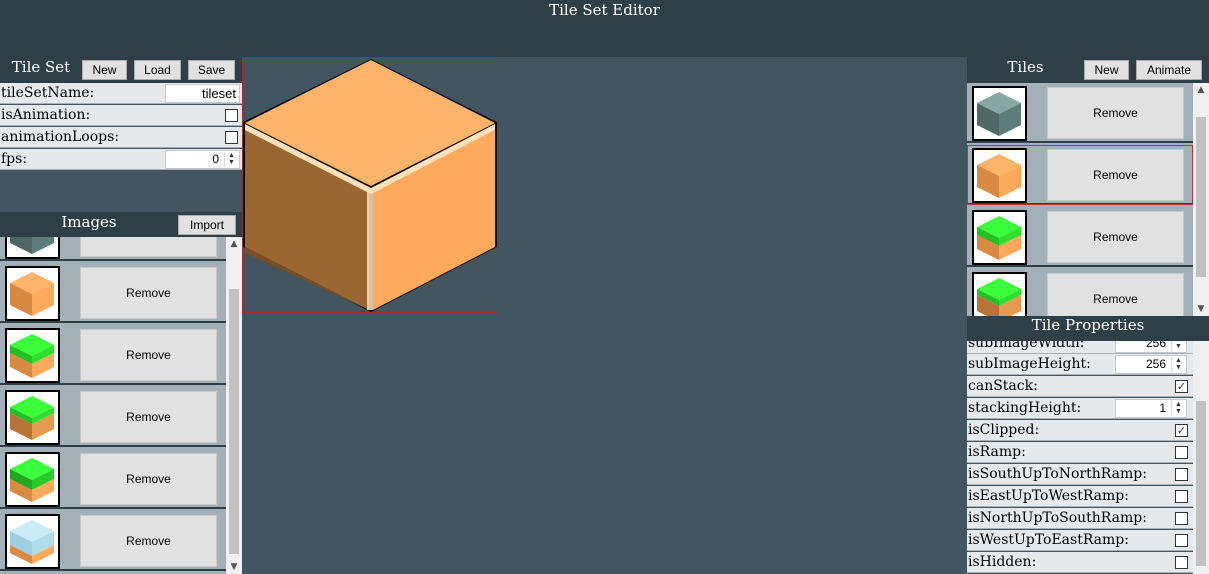  I want to click on tiles-scrollbar: ▲ ▼, so click(1201, 199).